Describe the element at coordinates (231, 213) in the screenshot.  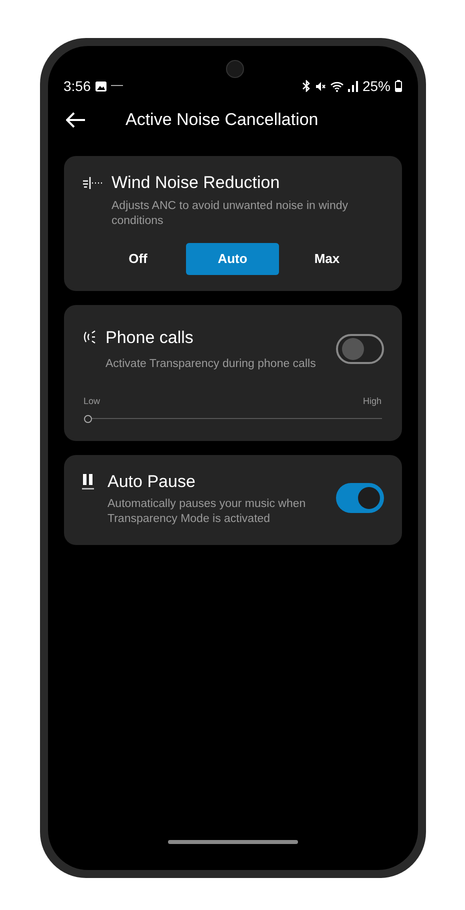
I see `wind-description: Adjusts ANC to avoid unwanted noise in windy conditions` at that location.